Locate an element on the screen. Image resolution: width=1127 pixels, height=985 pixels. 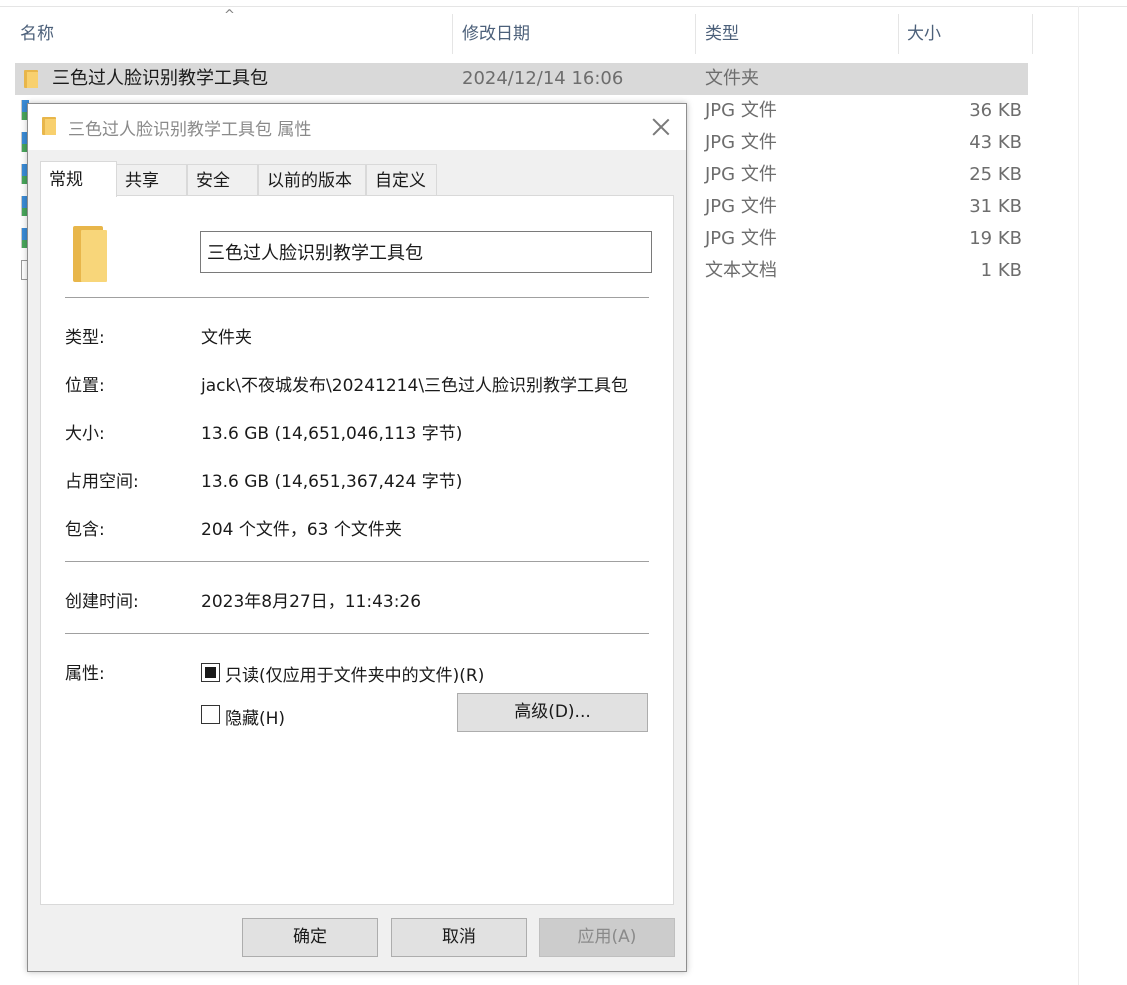
created-value: 2023年8月27日，11:43:26 is located at coordinates (311, 602).